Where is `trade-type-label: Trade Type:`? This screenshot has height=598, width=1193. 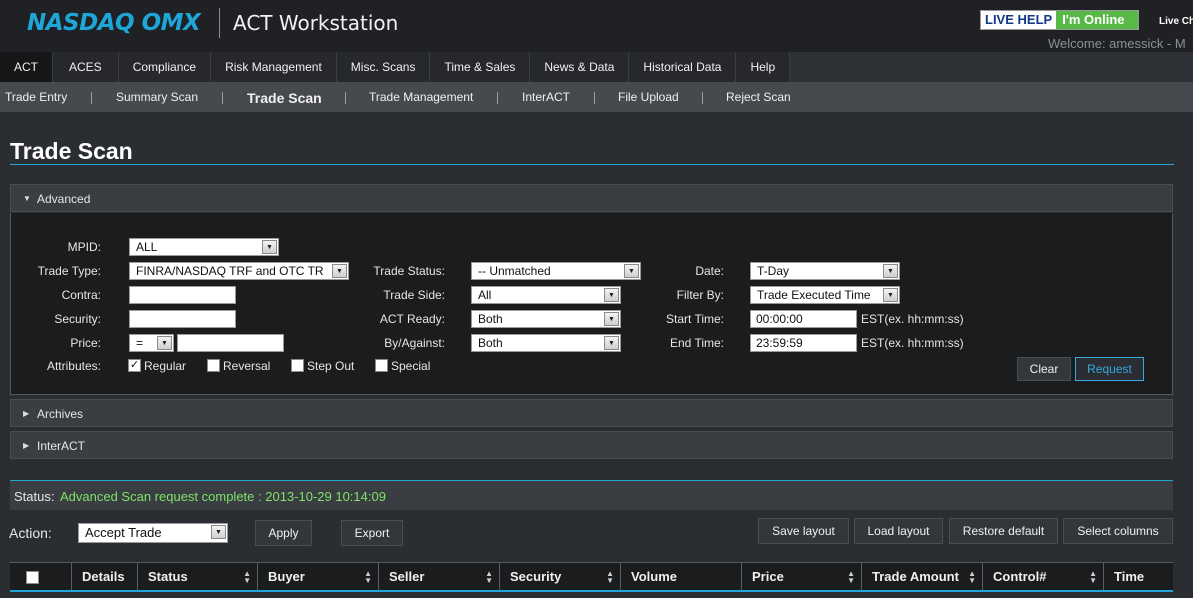 trade-type-label: Trade Type: is located at coordinates (69, 271).